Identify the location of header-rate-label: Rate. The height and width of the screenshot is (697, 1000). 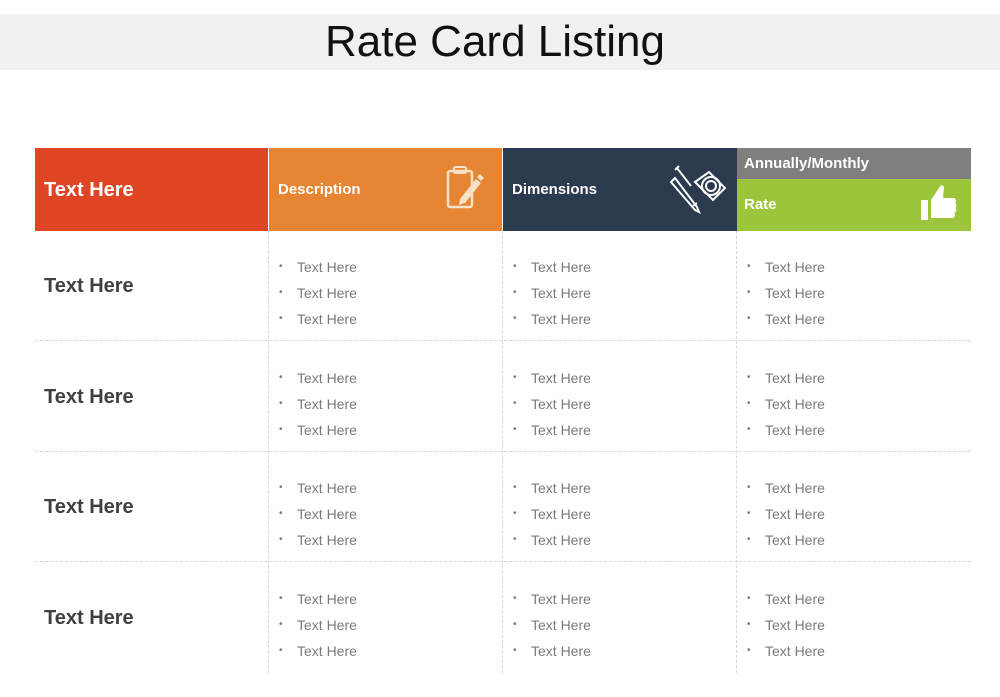
(760, 204).